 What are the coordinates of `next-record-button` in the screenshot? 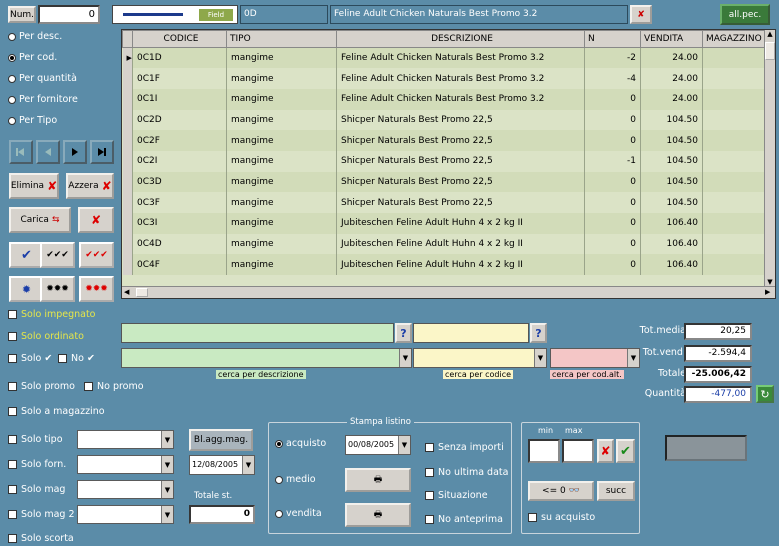 It's located at (75, 152).